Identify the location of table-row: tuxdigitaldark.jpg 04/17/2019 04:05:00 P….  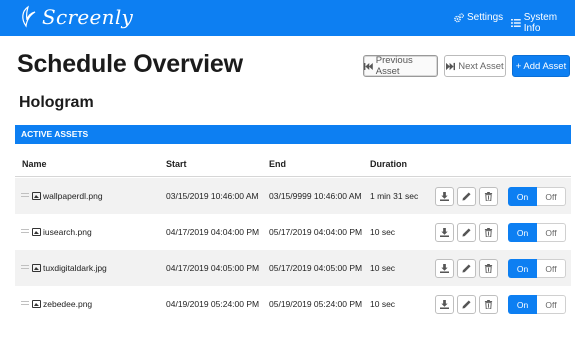
(293, 268).